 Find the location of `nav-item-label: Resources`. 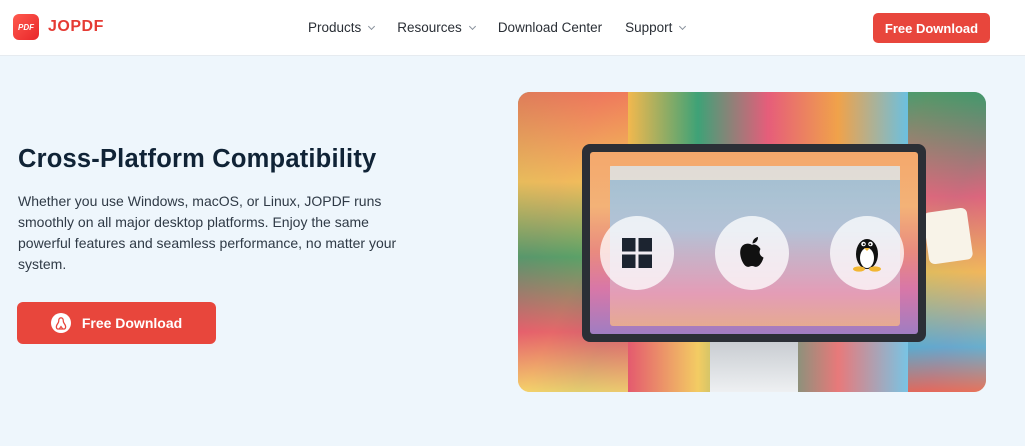

nav-item-label: Resources is located at coordinates (429, 27).